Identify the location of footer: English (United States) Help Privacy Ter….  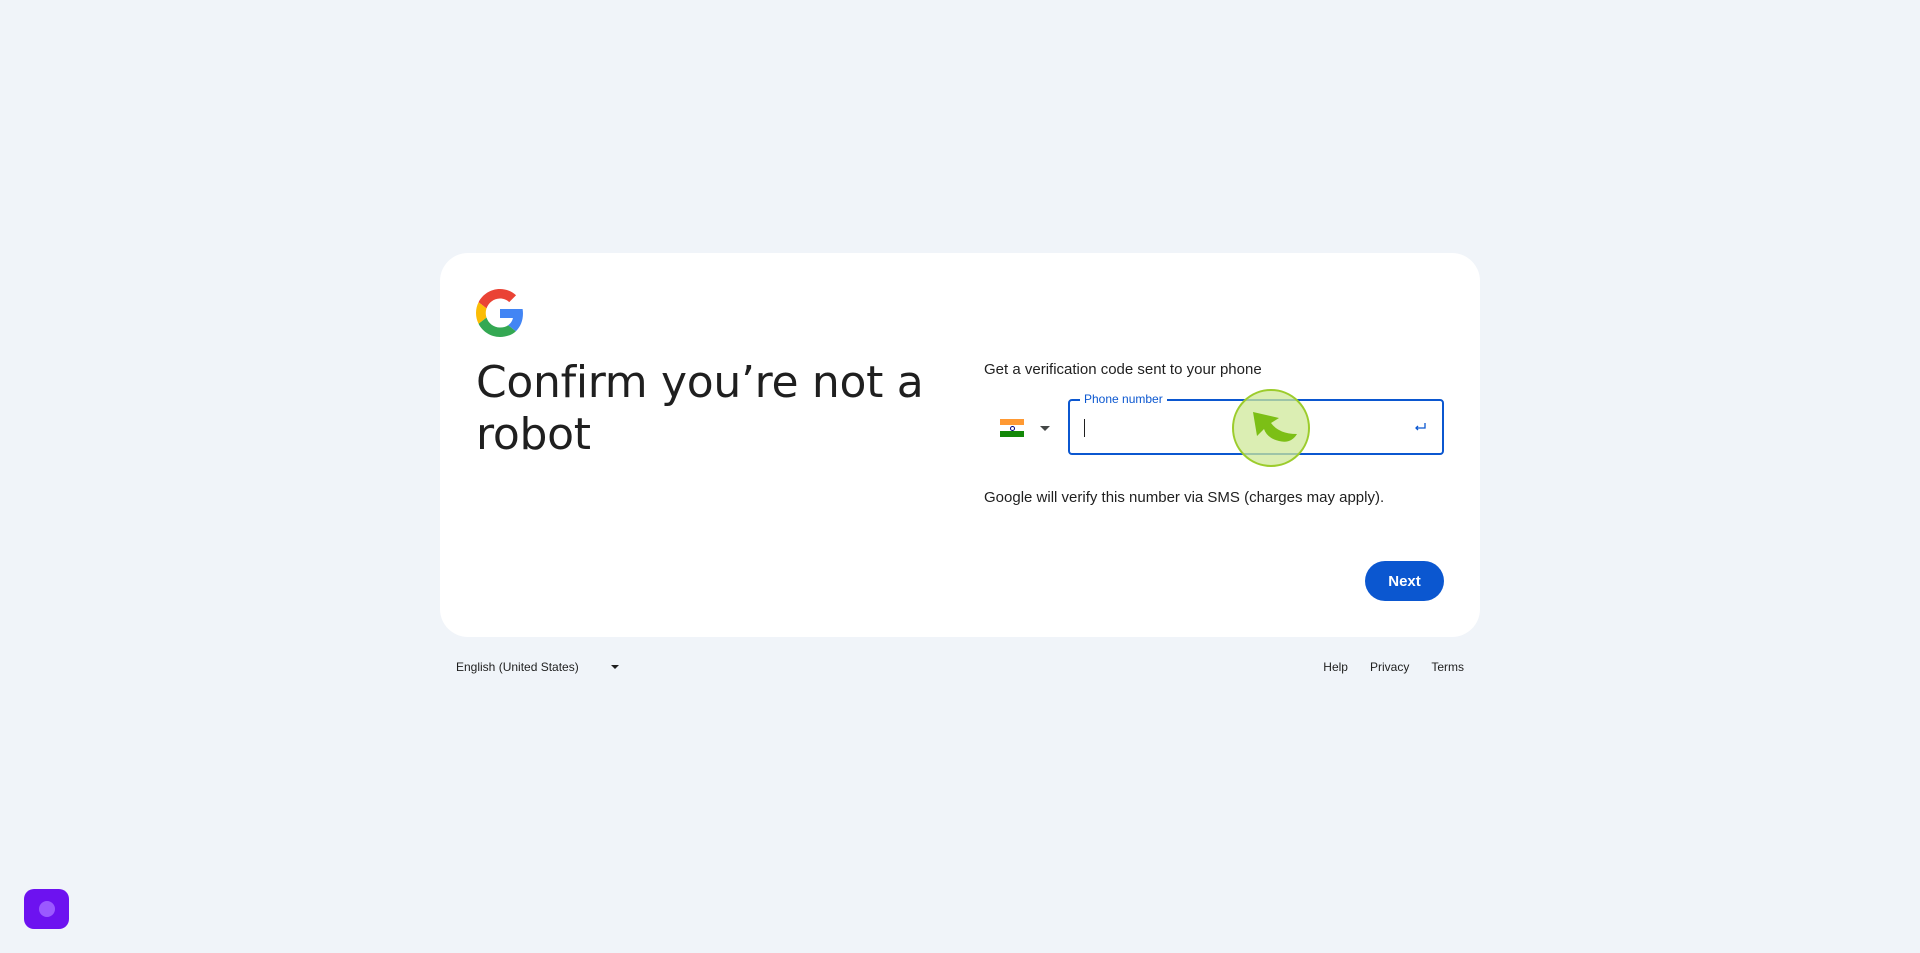
(960, 668).